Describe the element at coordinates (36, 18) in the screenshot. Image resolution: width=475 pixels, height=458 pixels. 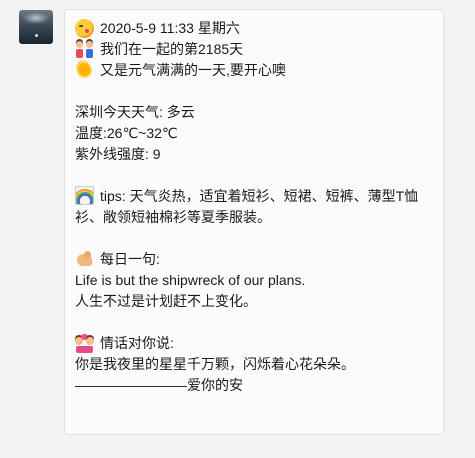
I see `avatar-sky` at that location.